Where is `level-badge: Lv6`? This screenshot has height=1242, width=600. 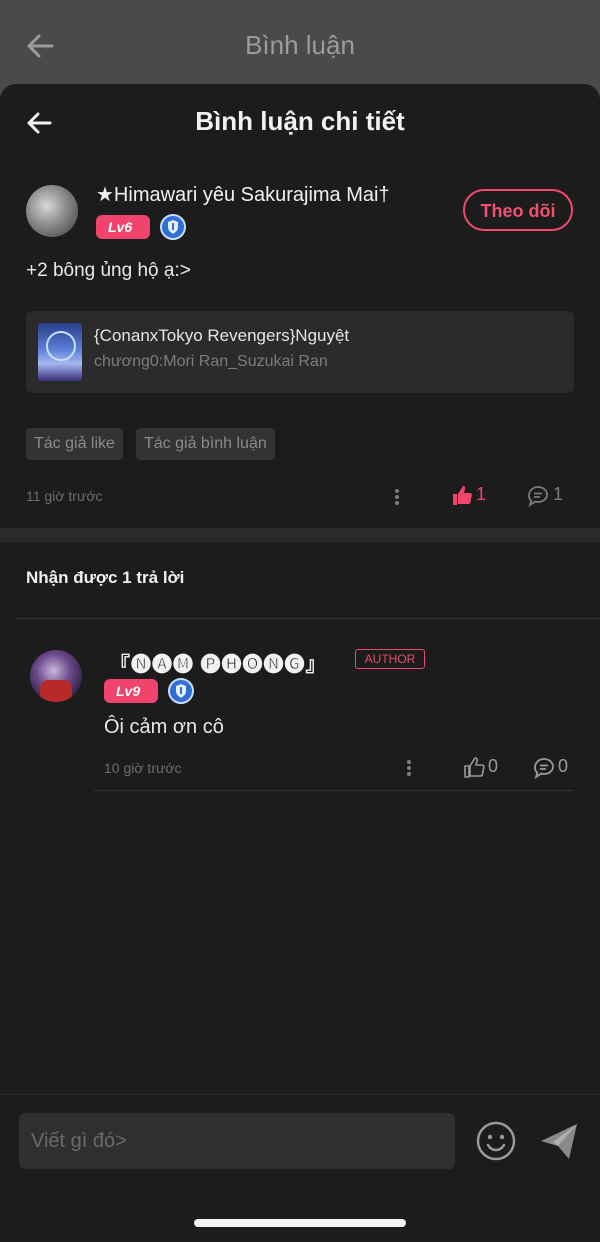 level-badge: Lv6 is located at coordinates (123, 227).